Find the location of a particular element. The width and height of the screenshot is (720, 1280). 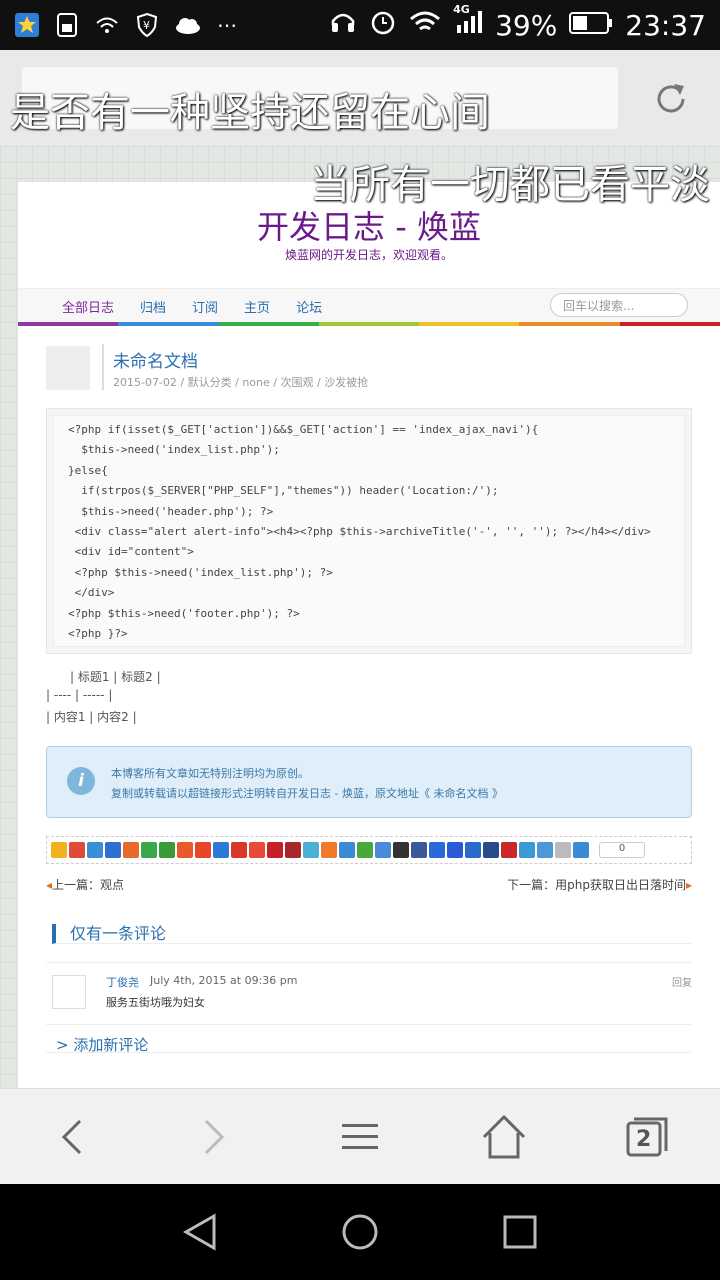

share-bar: 0 is located at coordinates (369, 850).